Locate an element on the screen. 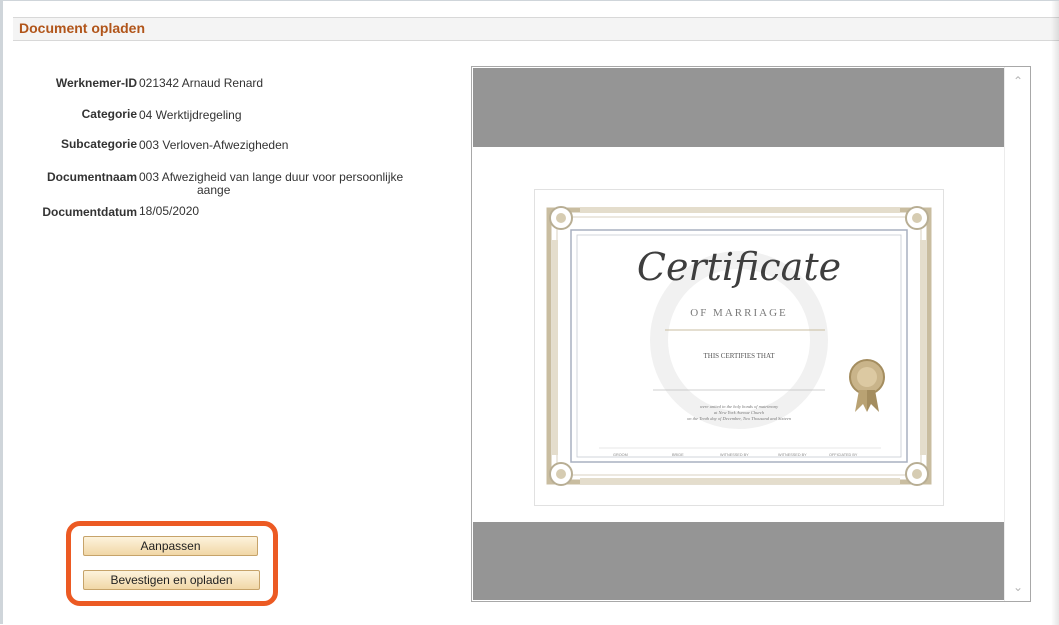 The height and width of the screenshot is (625, 1059). signature-witness-1: WITNESSED BY is located at coordinates (734, 455).